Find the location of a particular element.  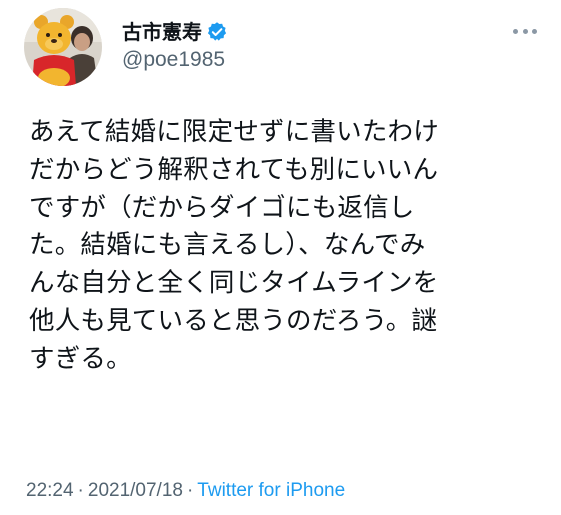

tweet-text-line: すぎる。 is located at coordinates (80, 358).